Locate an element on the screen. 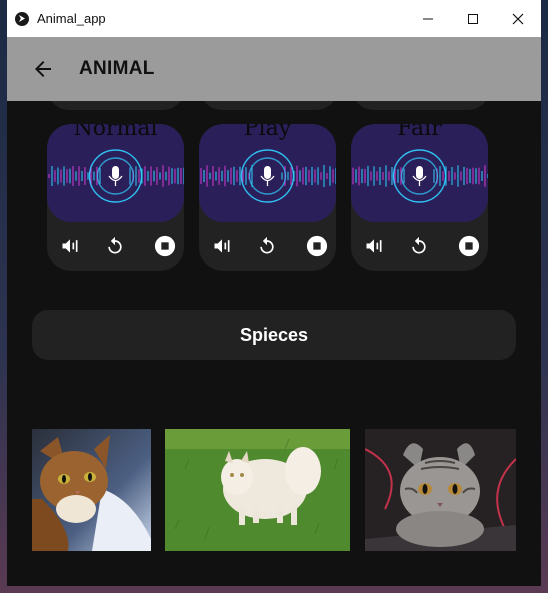  abyssinian-cat-image is located at coordinates (91, 490).